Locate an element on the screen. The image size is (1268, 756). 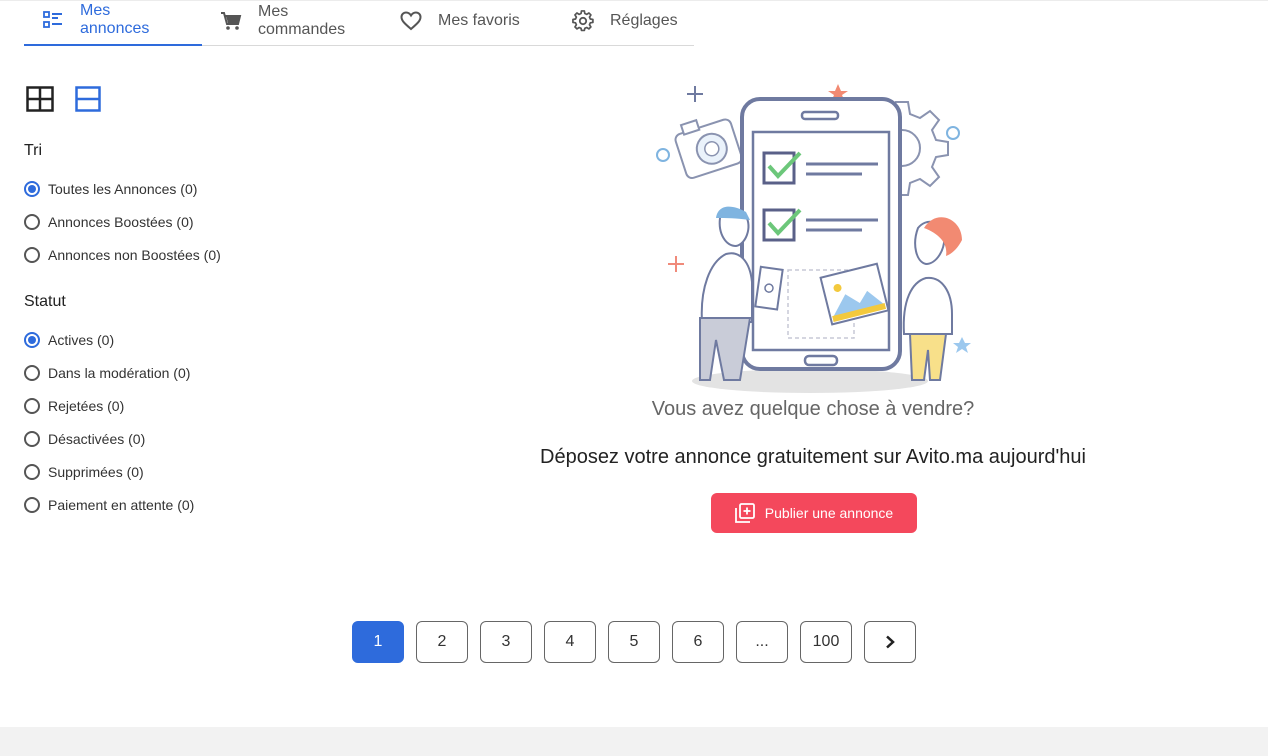
list-icon is located at coordinates (53, 20).